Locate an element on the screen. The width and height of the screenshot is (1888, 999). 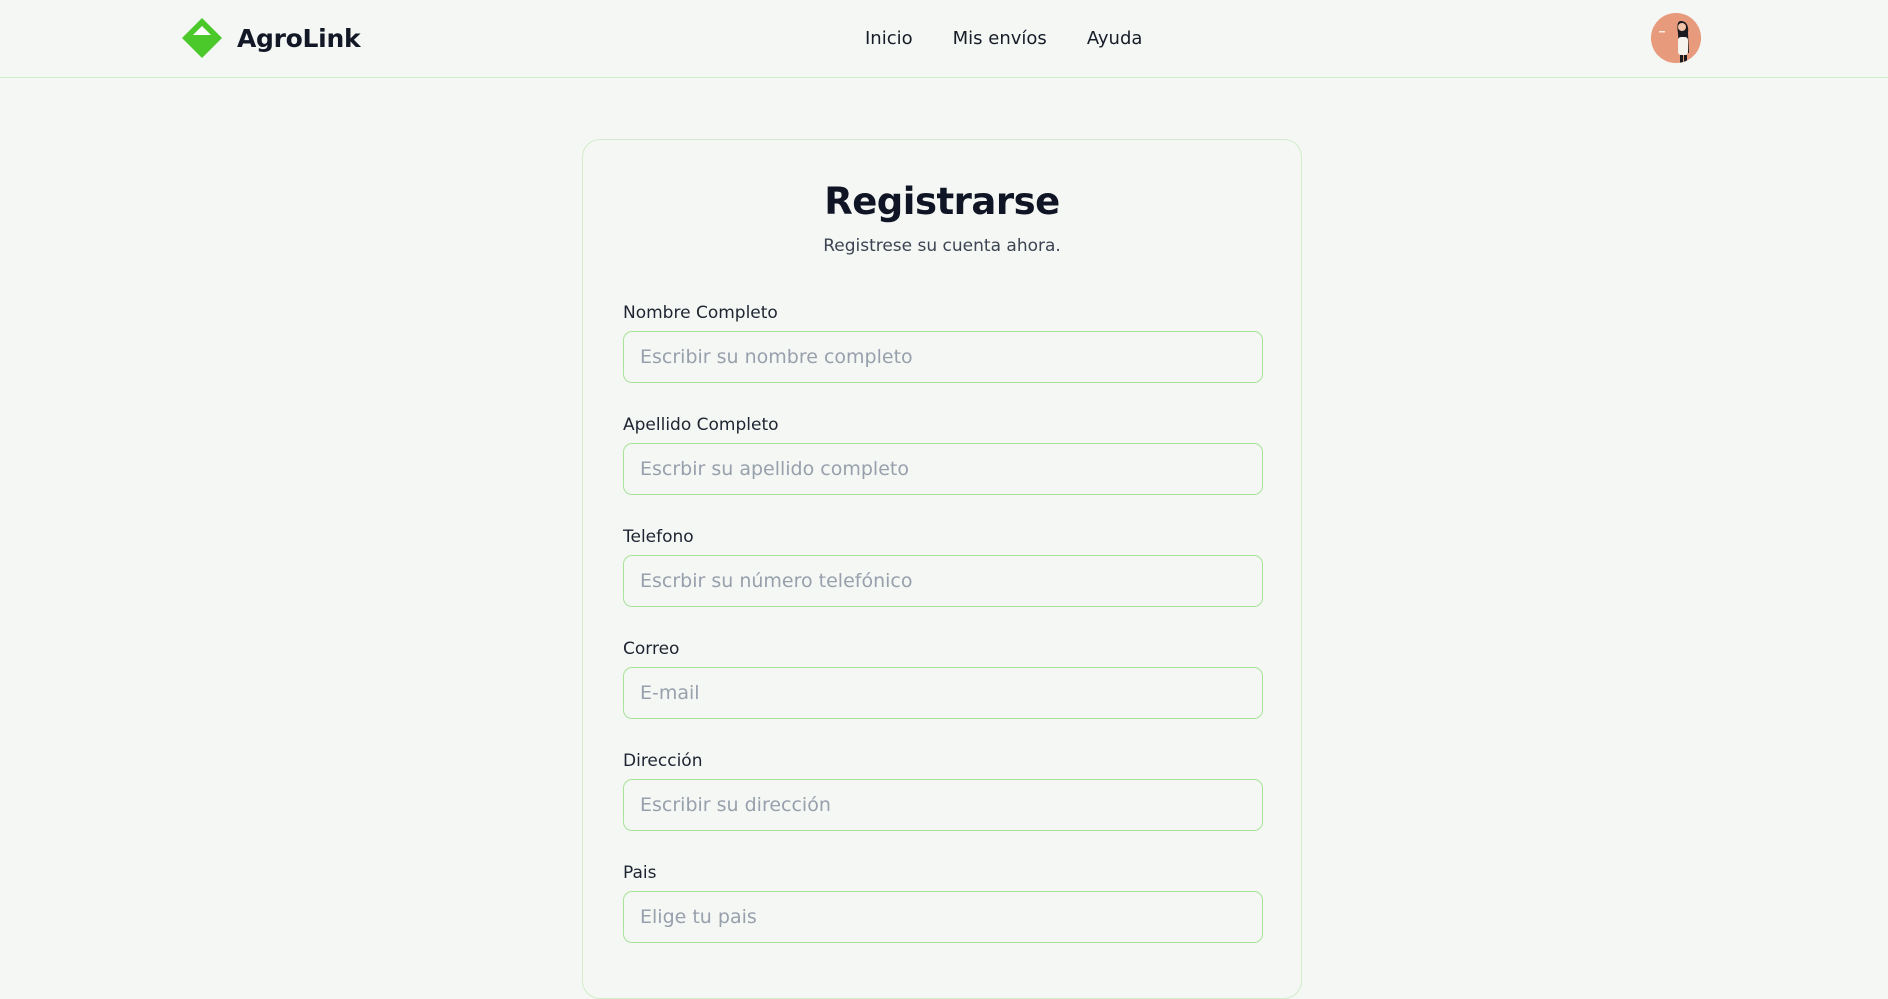
correo-label: Correo is located at coordinates (651, 649).